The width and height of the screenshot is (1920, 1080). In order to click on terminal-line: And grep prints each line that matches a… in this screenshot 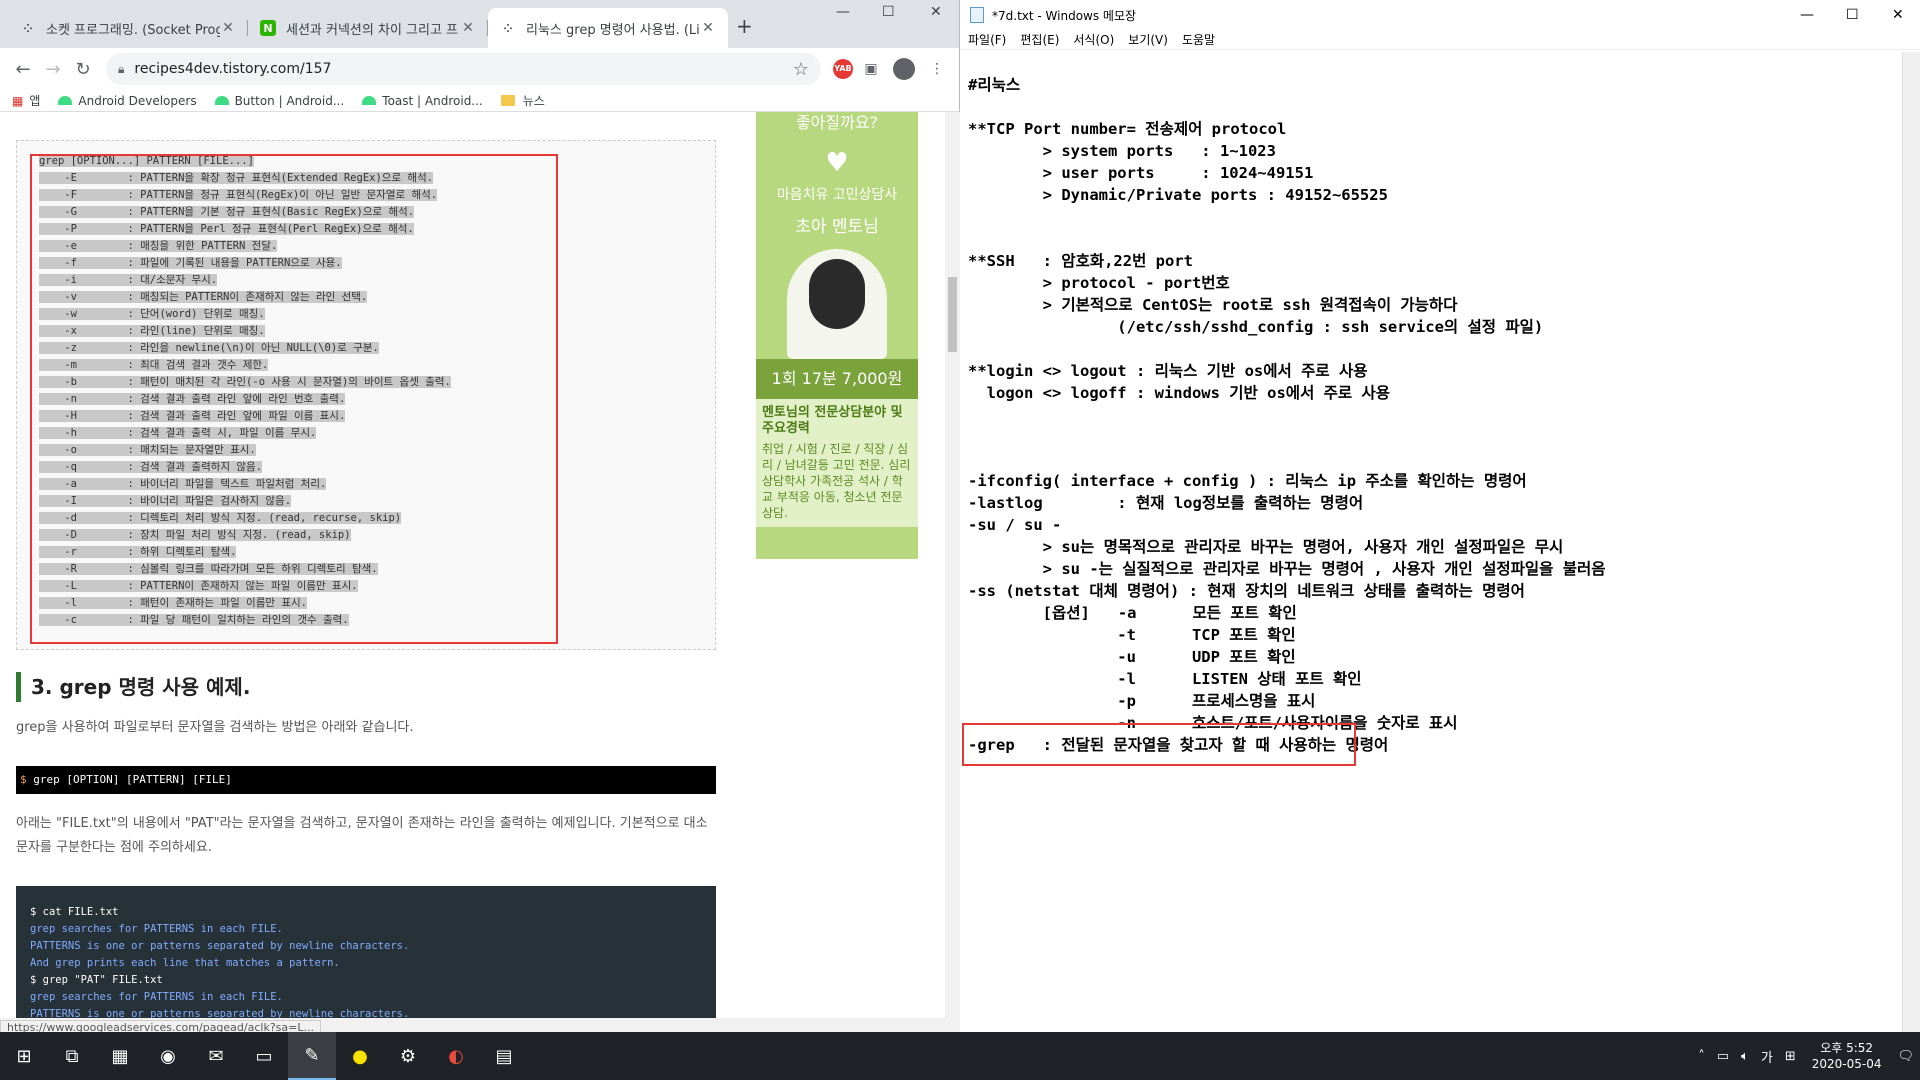, I will do `click(185, 963)`.